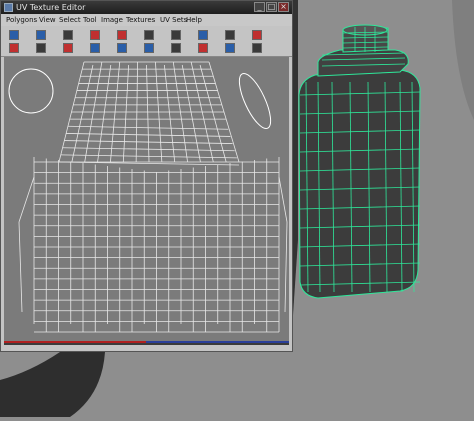 The height and width of the screenshot is (421, 474). I want to click on background-cylinder-base, so click(52, 384).